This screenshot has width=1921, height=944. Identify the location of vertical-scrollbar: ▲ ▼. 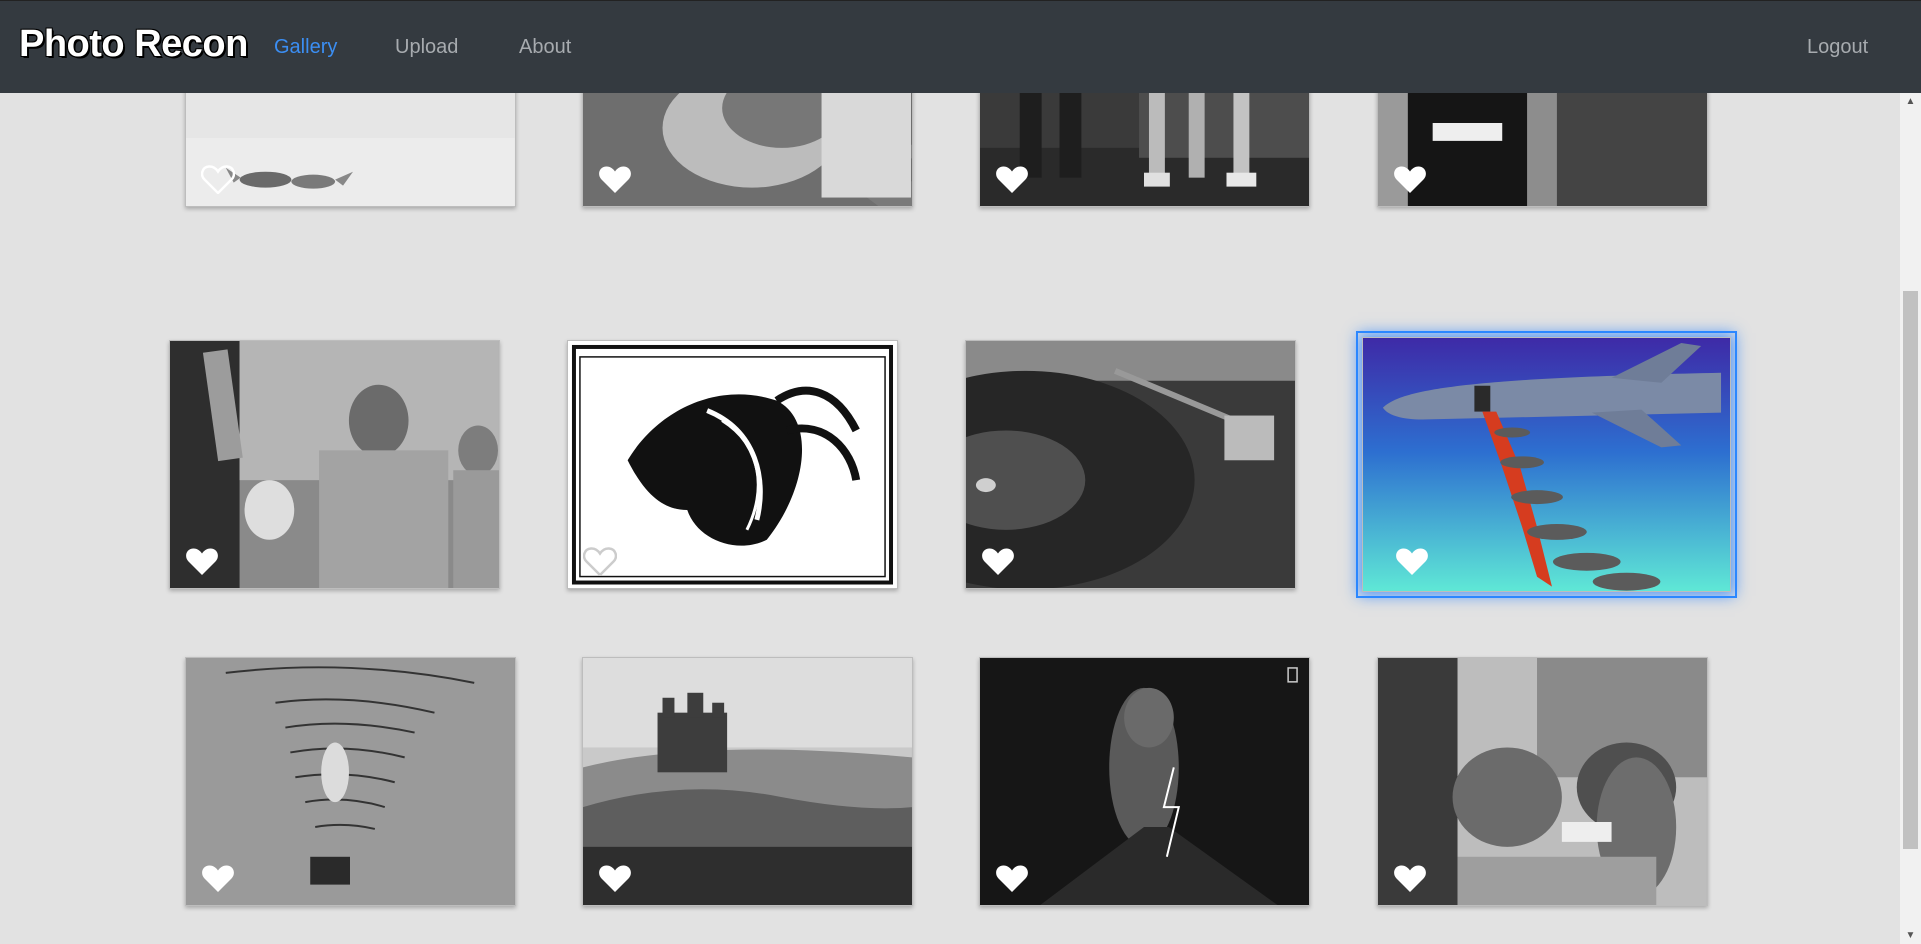
(1910, 518).